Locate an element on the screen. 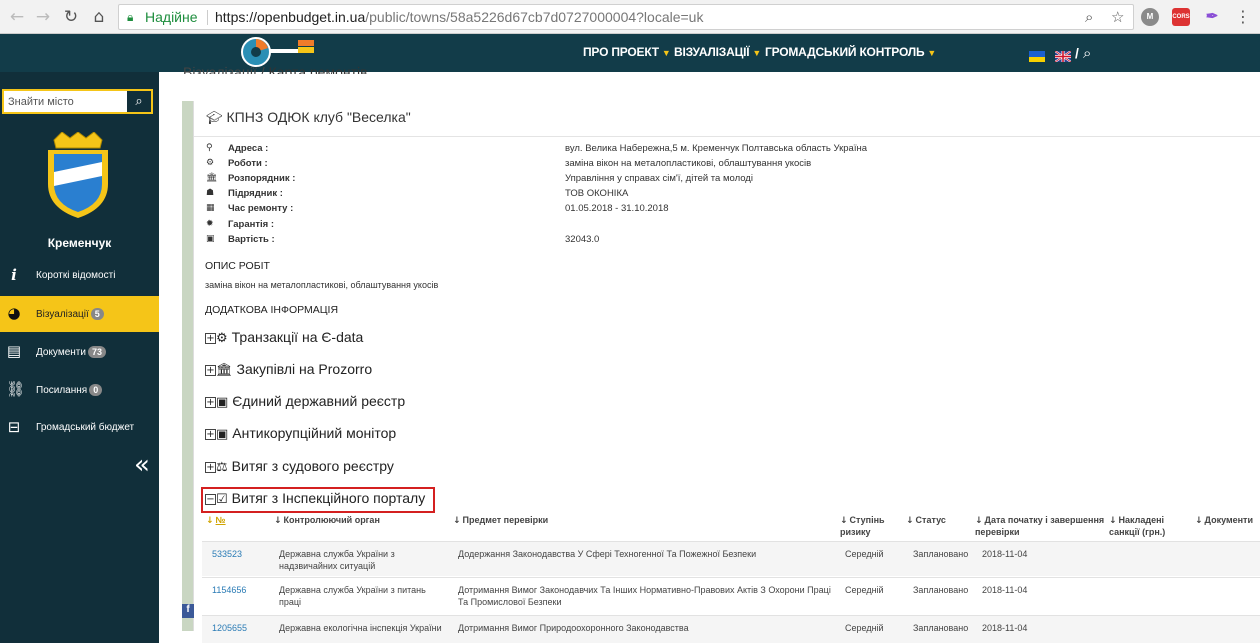  facebook-icon: f is located at coordinates (188, 611).